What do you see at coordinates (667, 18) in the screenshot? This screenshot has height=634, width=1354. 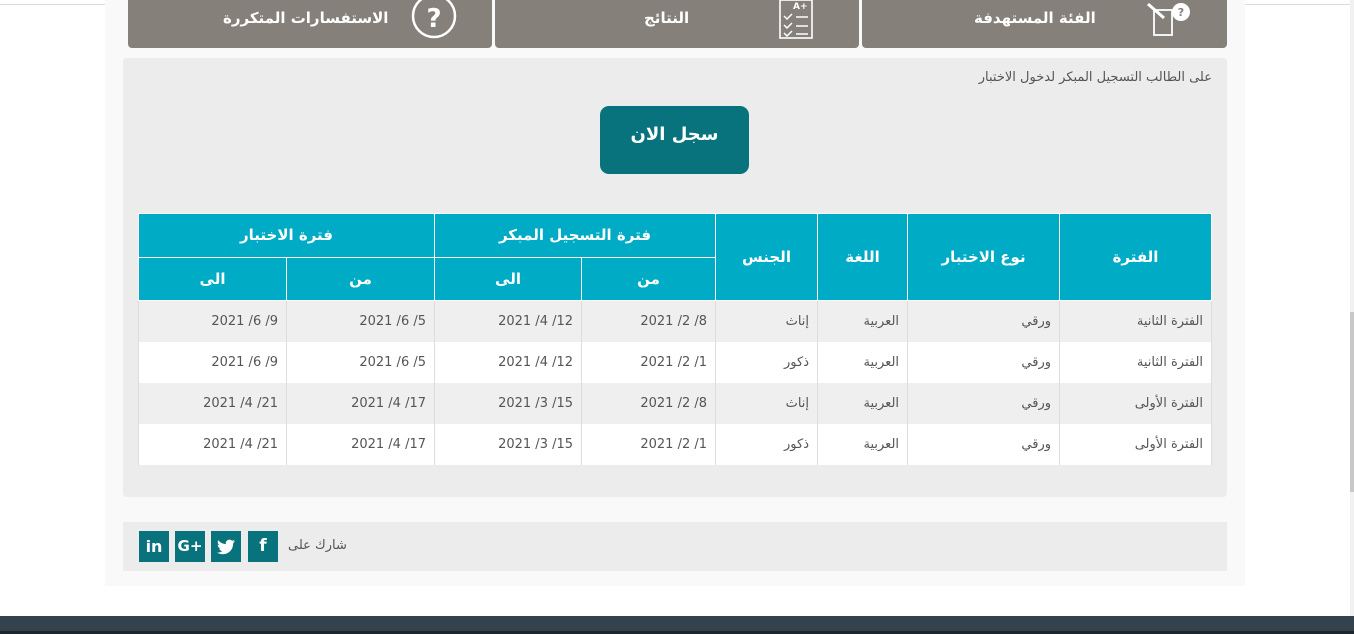 I see `tab-results-label: النتائج` at bounding box center [667, 18].